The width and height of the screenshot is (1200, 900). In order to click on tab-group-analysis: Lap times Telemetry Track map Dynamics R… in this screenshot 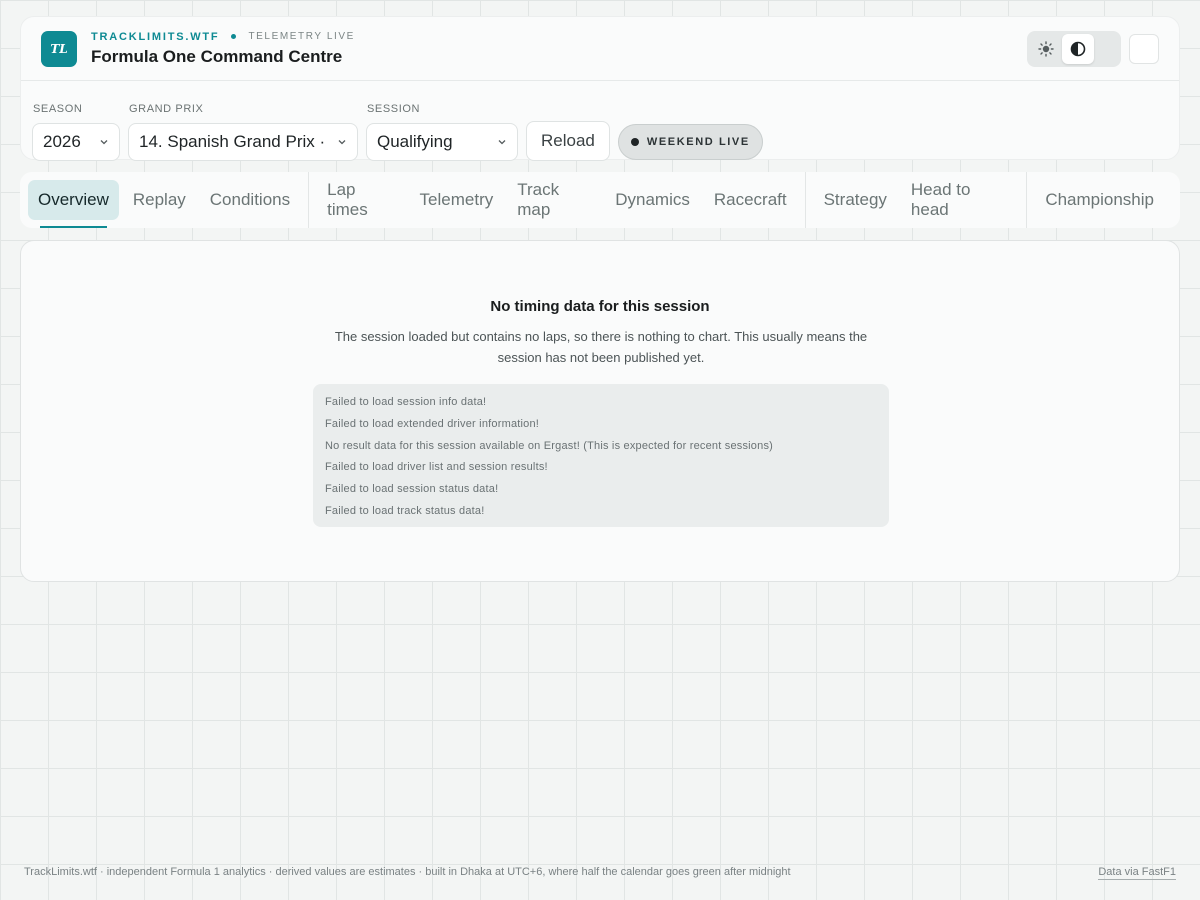, I will do `click(556, 200)`.